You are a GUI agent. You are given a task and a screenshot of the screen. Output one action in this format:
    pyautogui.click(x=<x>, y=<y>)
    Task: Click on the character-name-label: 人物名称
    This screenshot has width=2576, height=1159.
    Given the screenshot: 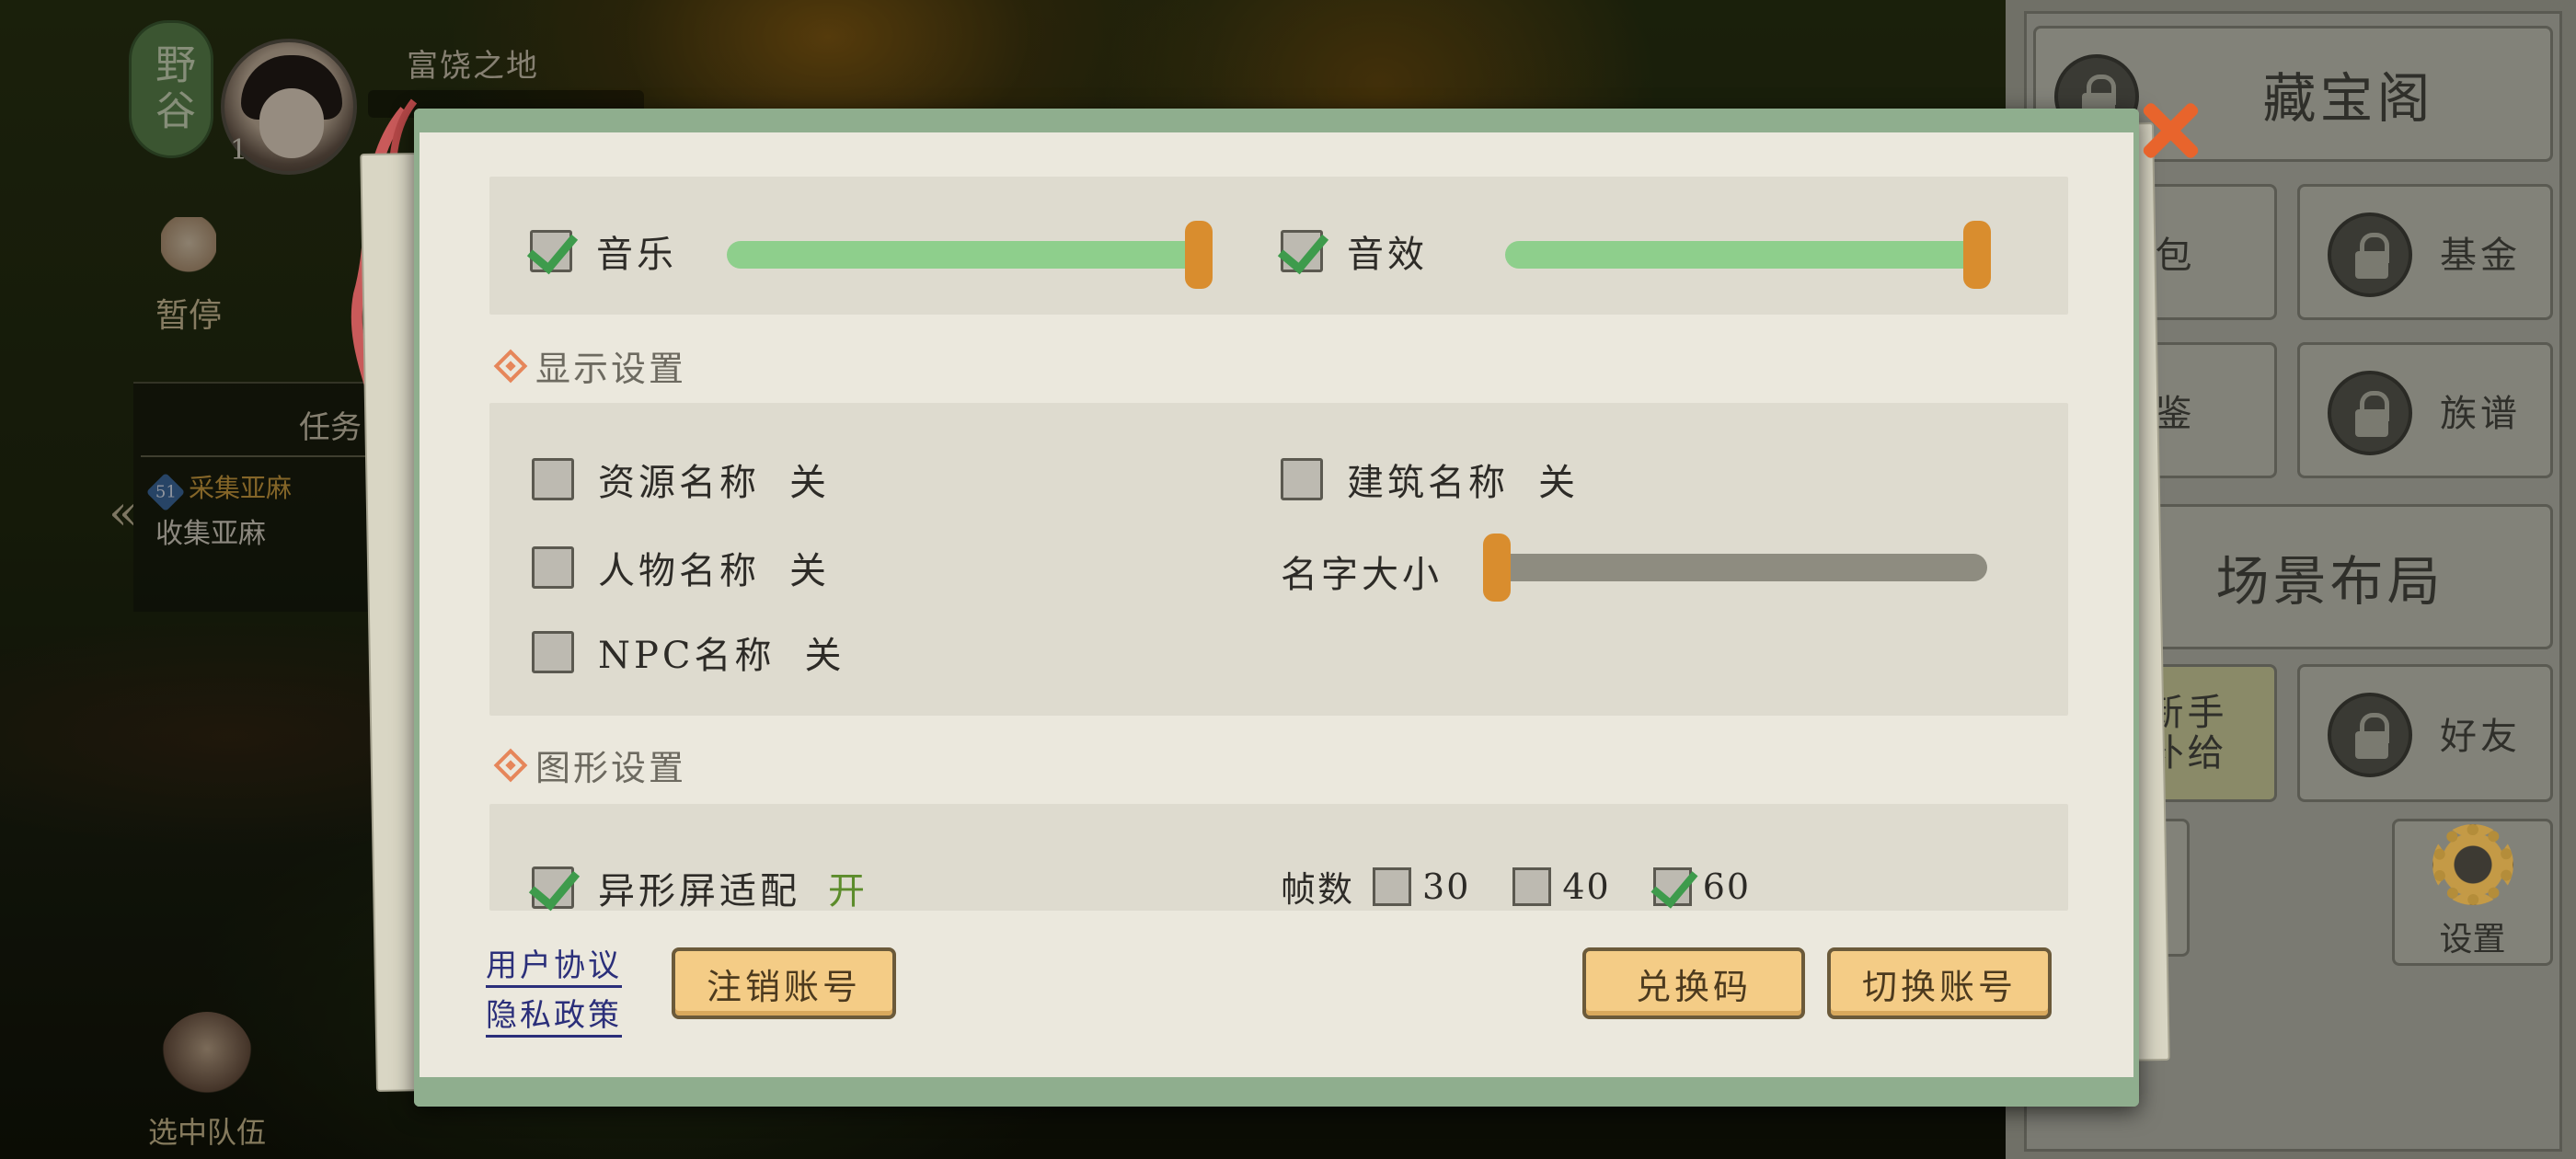 What is the action you would take?
    pyautogui.click(x=679, y=571)
    